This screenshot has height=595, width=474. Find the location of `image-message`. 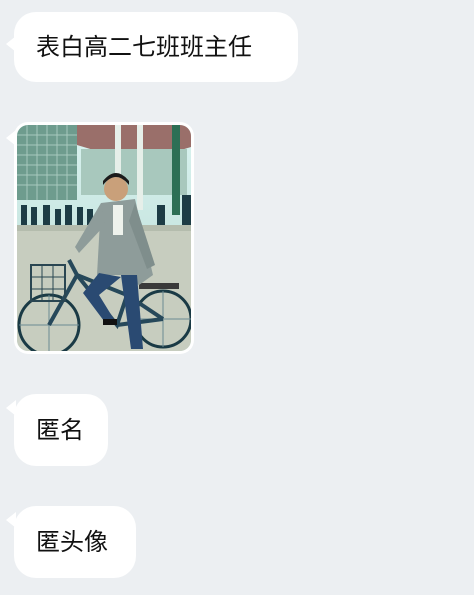

image-message is located at coordinates (104, 238).